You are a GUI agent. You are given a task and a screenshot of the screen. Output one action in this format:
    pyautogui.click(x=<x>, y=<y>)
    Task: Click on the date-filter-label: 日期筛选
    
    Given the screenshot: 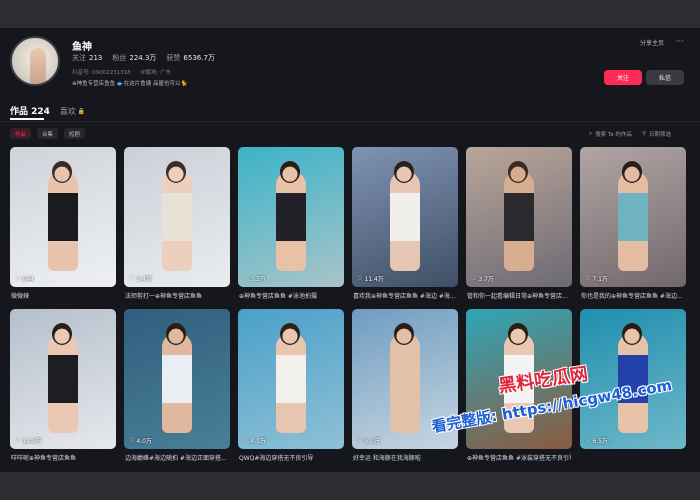 What is the action you would take?
    pyautogui.click(x=660, y=135)
    